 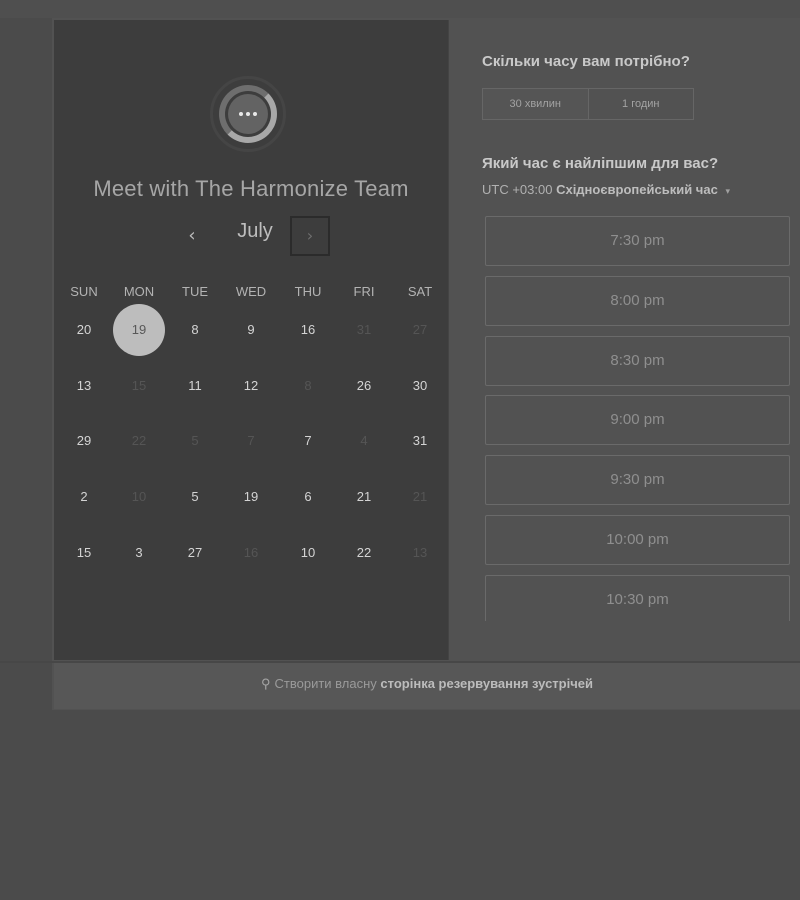 I want to click on avatar, so click(x=248, y=114).